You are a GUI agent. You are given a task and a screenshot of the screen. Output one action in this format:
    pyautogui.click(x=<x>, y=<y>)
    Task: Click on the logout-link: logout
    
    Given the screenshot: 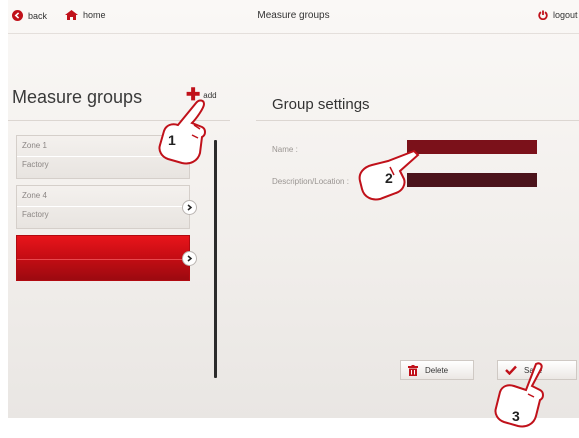 What is the action you would take?
    pyautogui.click(x=558, y=15)
    